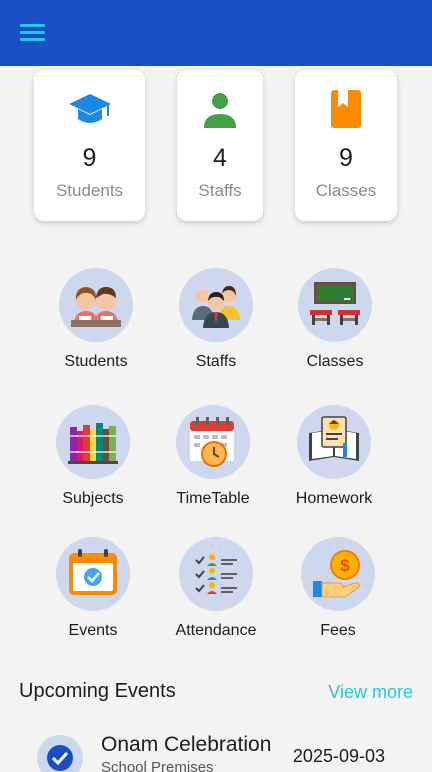 The width and height of the screenshot is (432, 772). I want to click on students-count: 9, so click(89, 158).